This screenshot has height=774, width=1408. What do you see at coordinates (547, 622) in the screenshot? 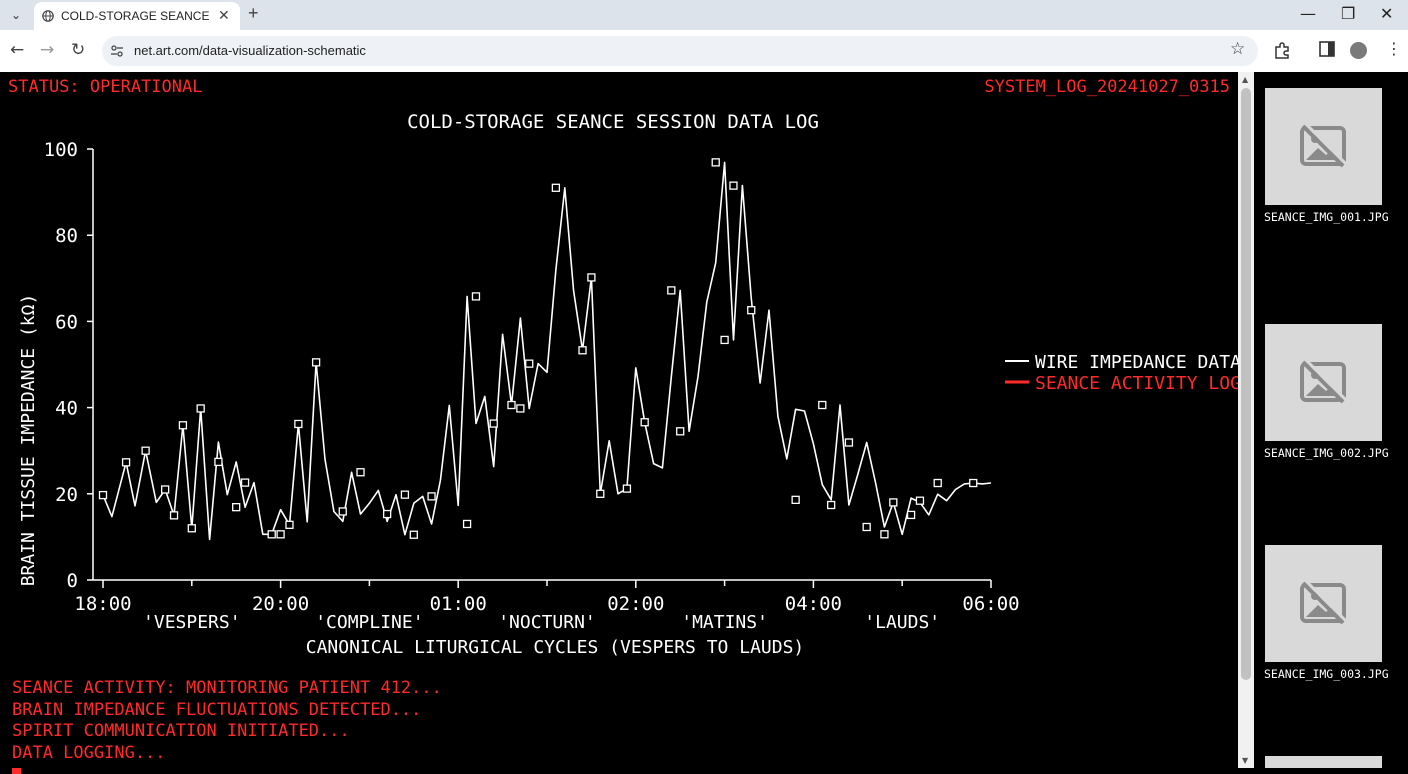
I see `period-label: 'NOCTURN'` at bounding box center [547, 622].